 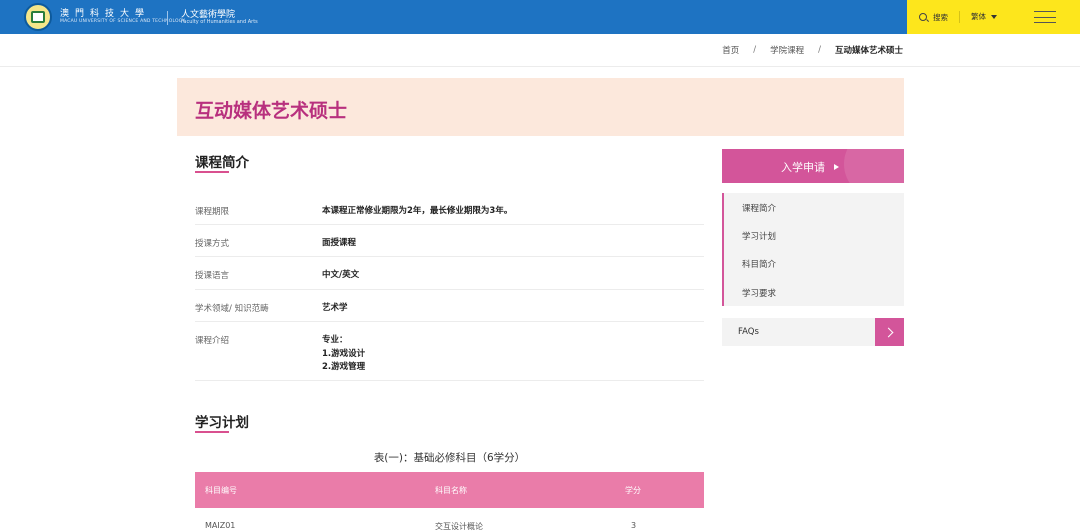 I want to click on cell-name: 交互设计概论, so click(x=459, y=526).